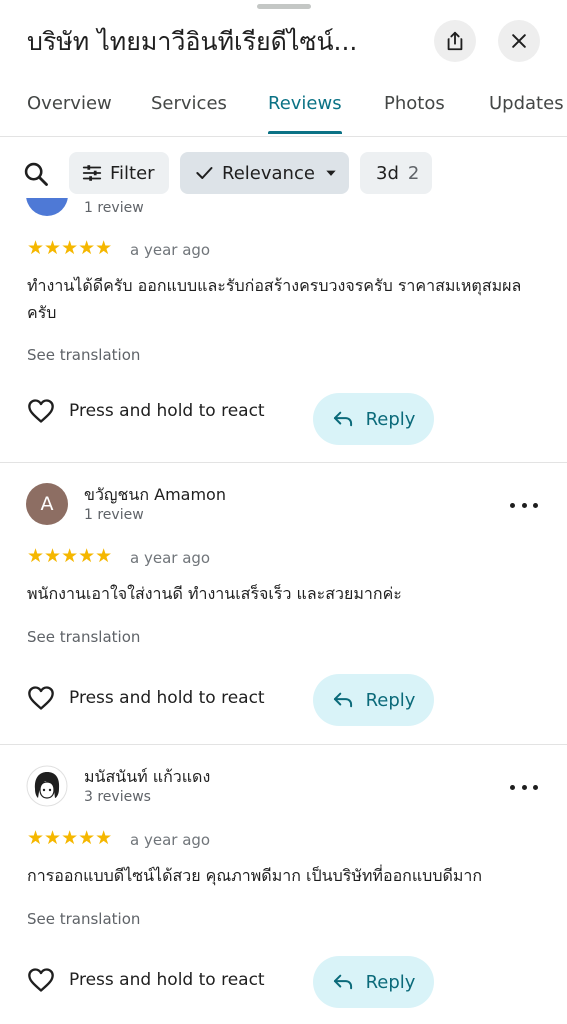 This screenshot has width=567, height=1024. I want to click on sheet-drag-handle, so click(284, 6).